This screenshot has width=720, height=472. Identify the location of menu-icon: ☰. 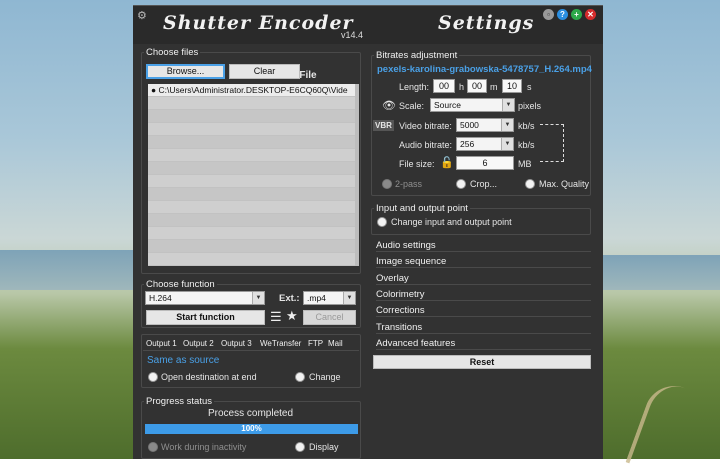
(276, 317).